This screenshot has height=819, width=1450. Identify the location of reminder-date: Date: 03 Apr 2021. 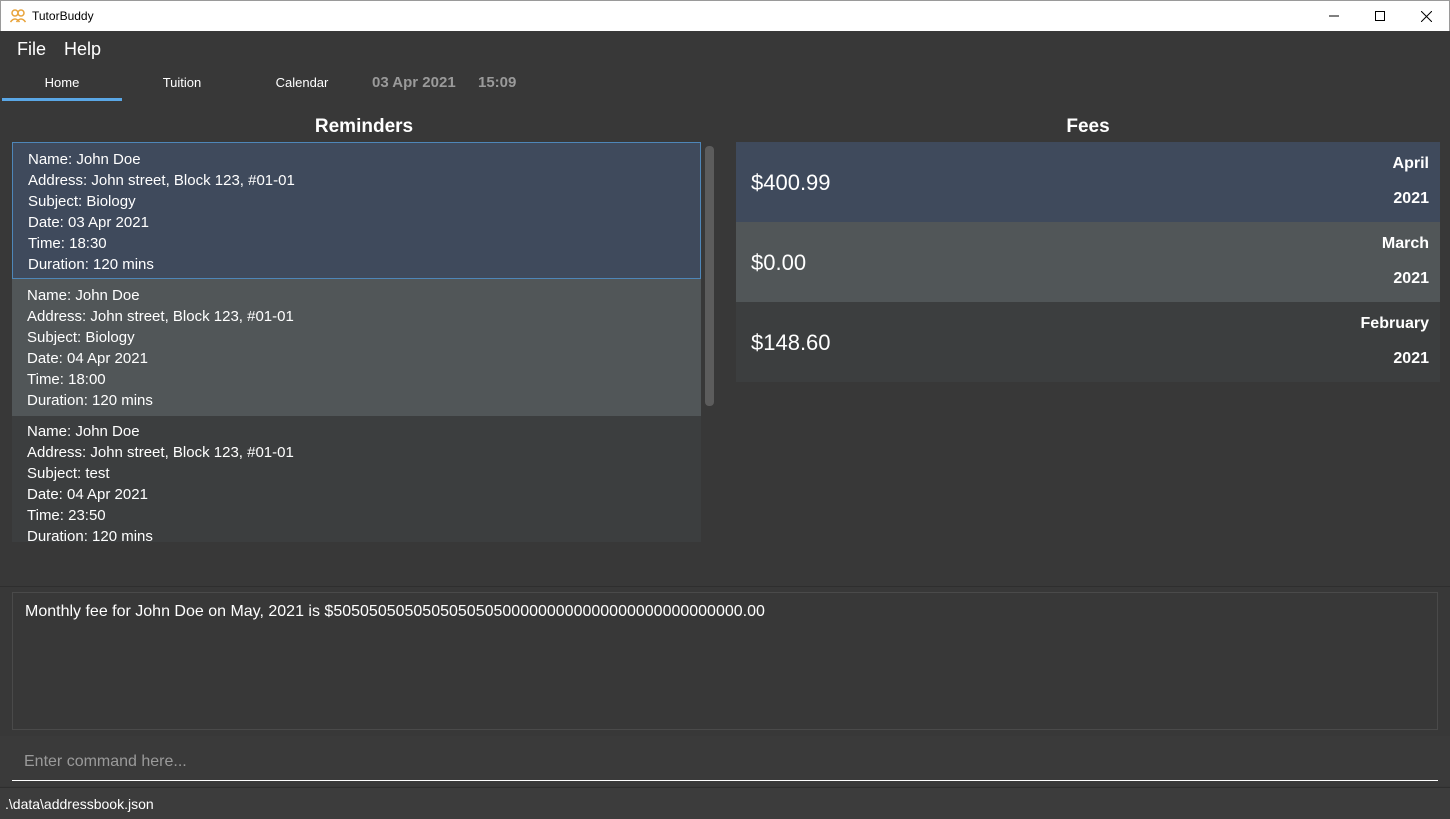
(88, 222).